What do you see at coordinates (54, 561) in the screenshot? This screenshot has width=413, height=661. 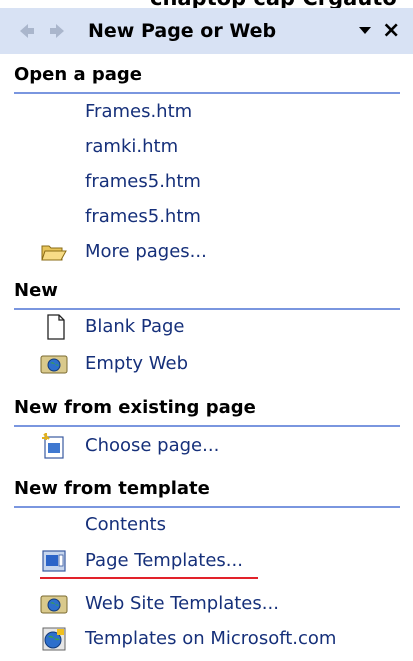 I see `page-template-icon` at bounding box center [54, 561].